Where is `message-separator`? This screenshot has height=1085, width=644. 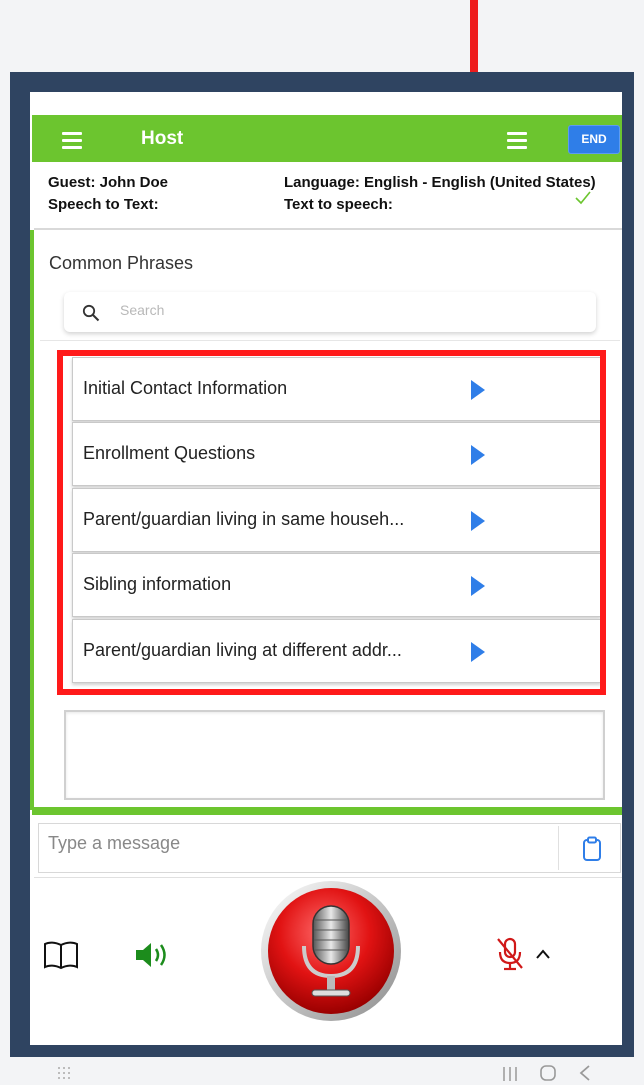 message-separator is located at coordinates (558, 848).